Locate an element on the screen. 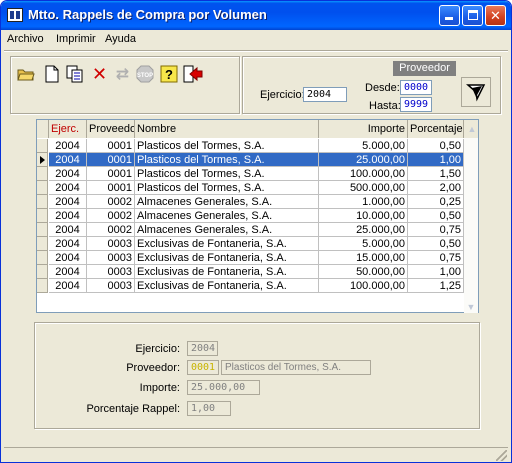 The image size is (512, 463). title-bar: Mtto. Rappels de Compra por Volumen ✕ is located at coordinates (256, 15).